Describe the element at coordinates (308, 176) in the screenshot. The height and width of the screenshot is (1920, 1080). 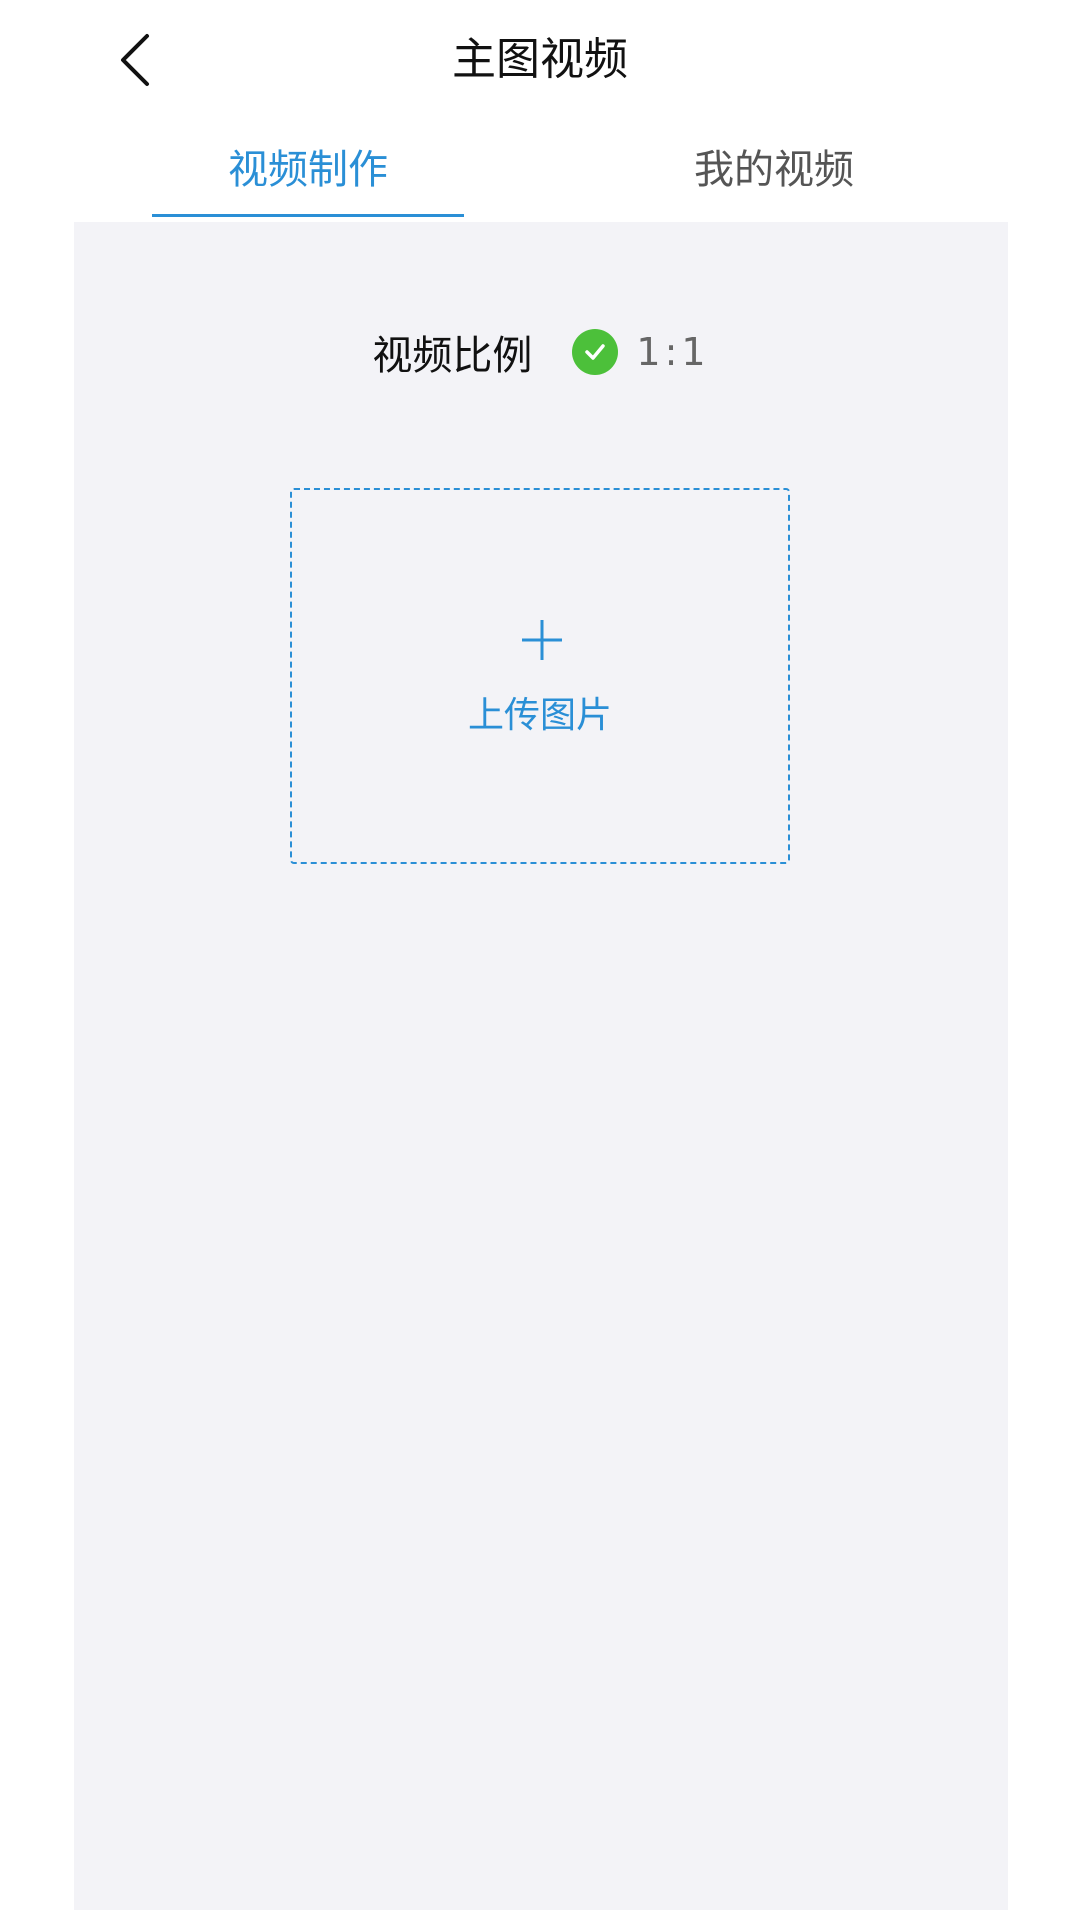
I see `tab-video-making: 视频制作` at that location.